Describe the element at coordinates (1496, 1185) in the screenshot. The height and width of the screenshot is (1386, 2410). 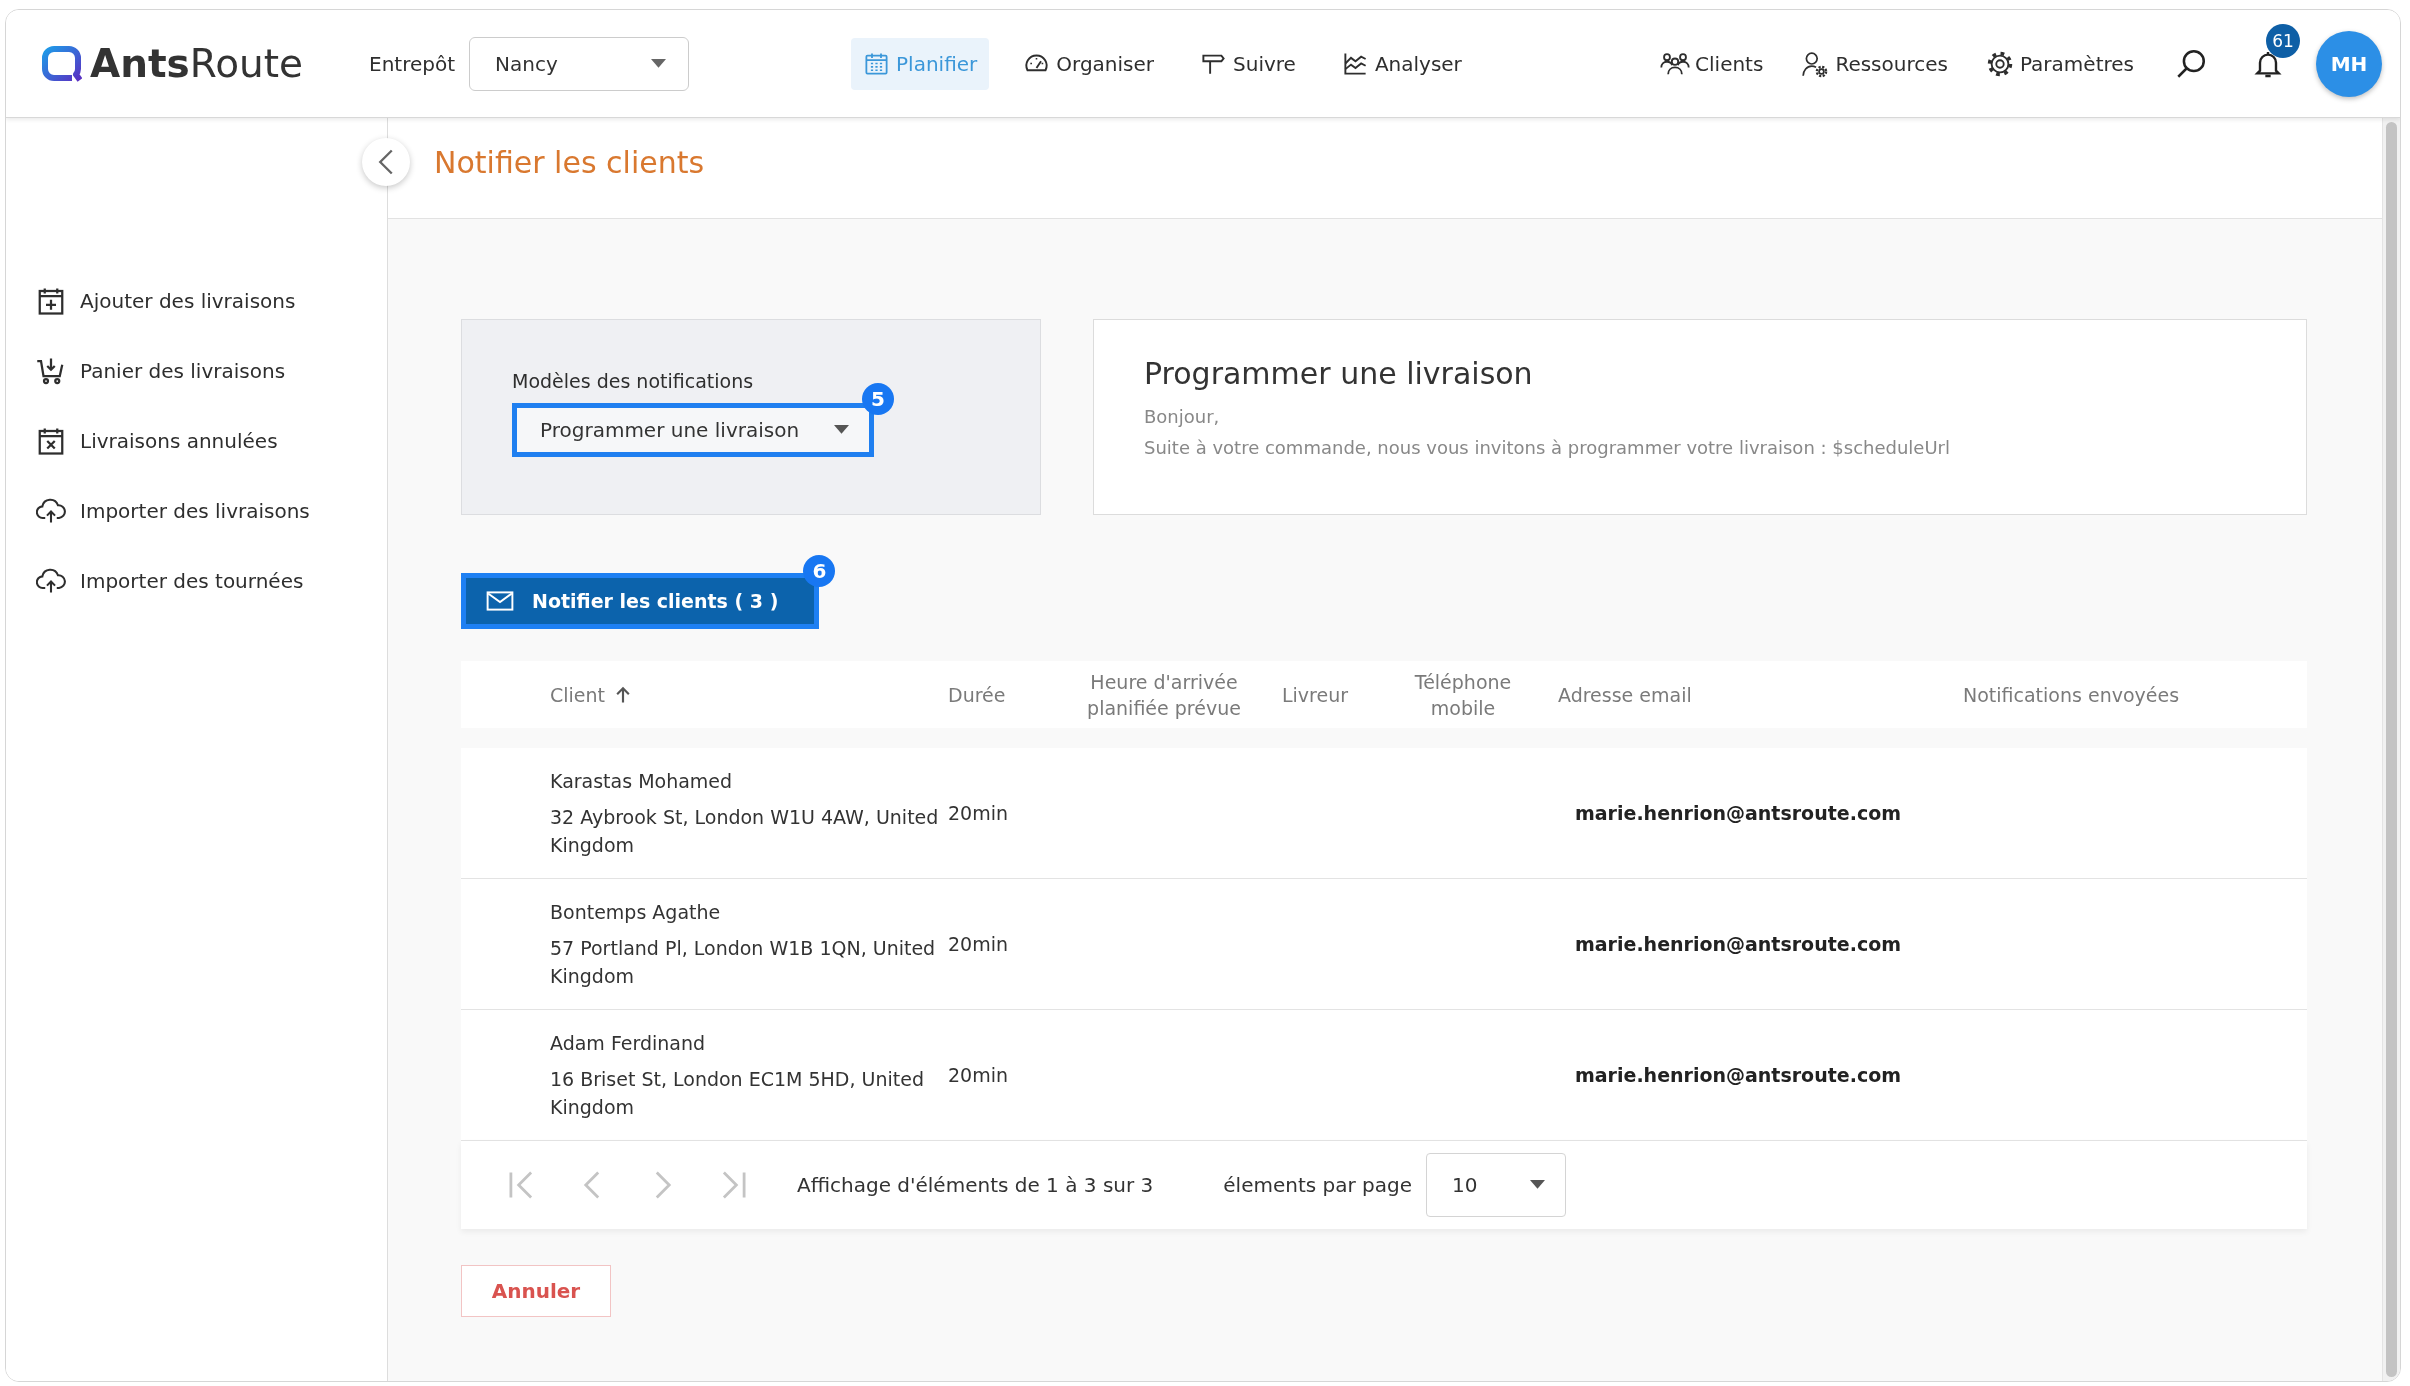
I see `per-page-select: 10` at that location.